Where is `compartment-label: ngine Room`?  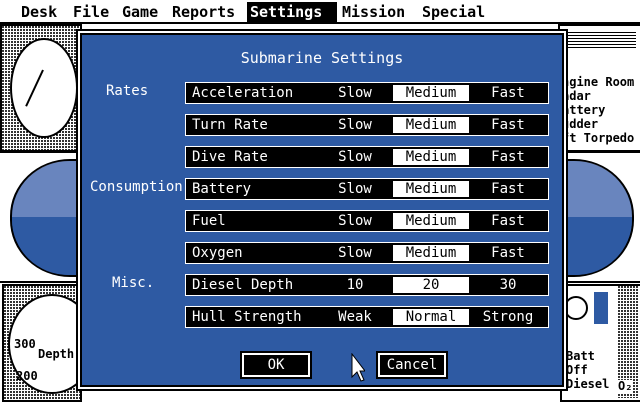
compartment-label: ngine Room is located at coordinates (598, 82).